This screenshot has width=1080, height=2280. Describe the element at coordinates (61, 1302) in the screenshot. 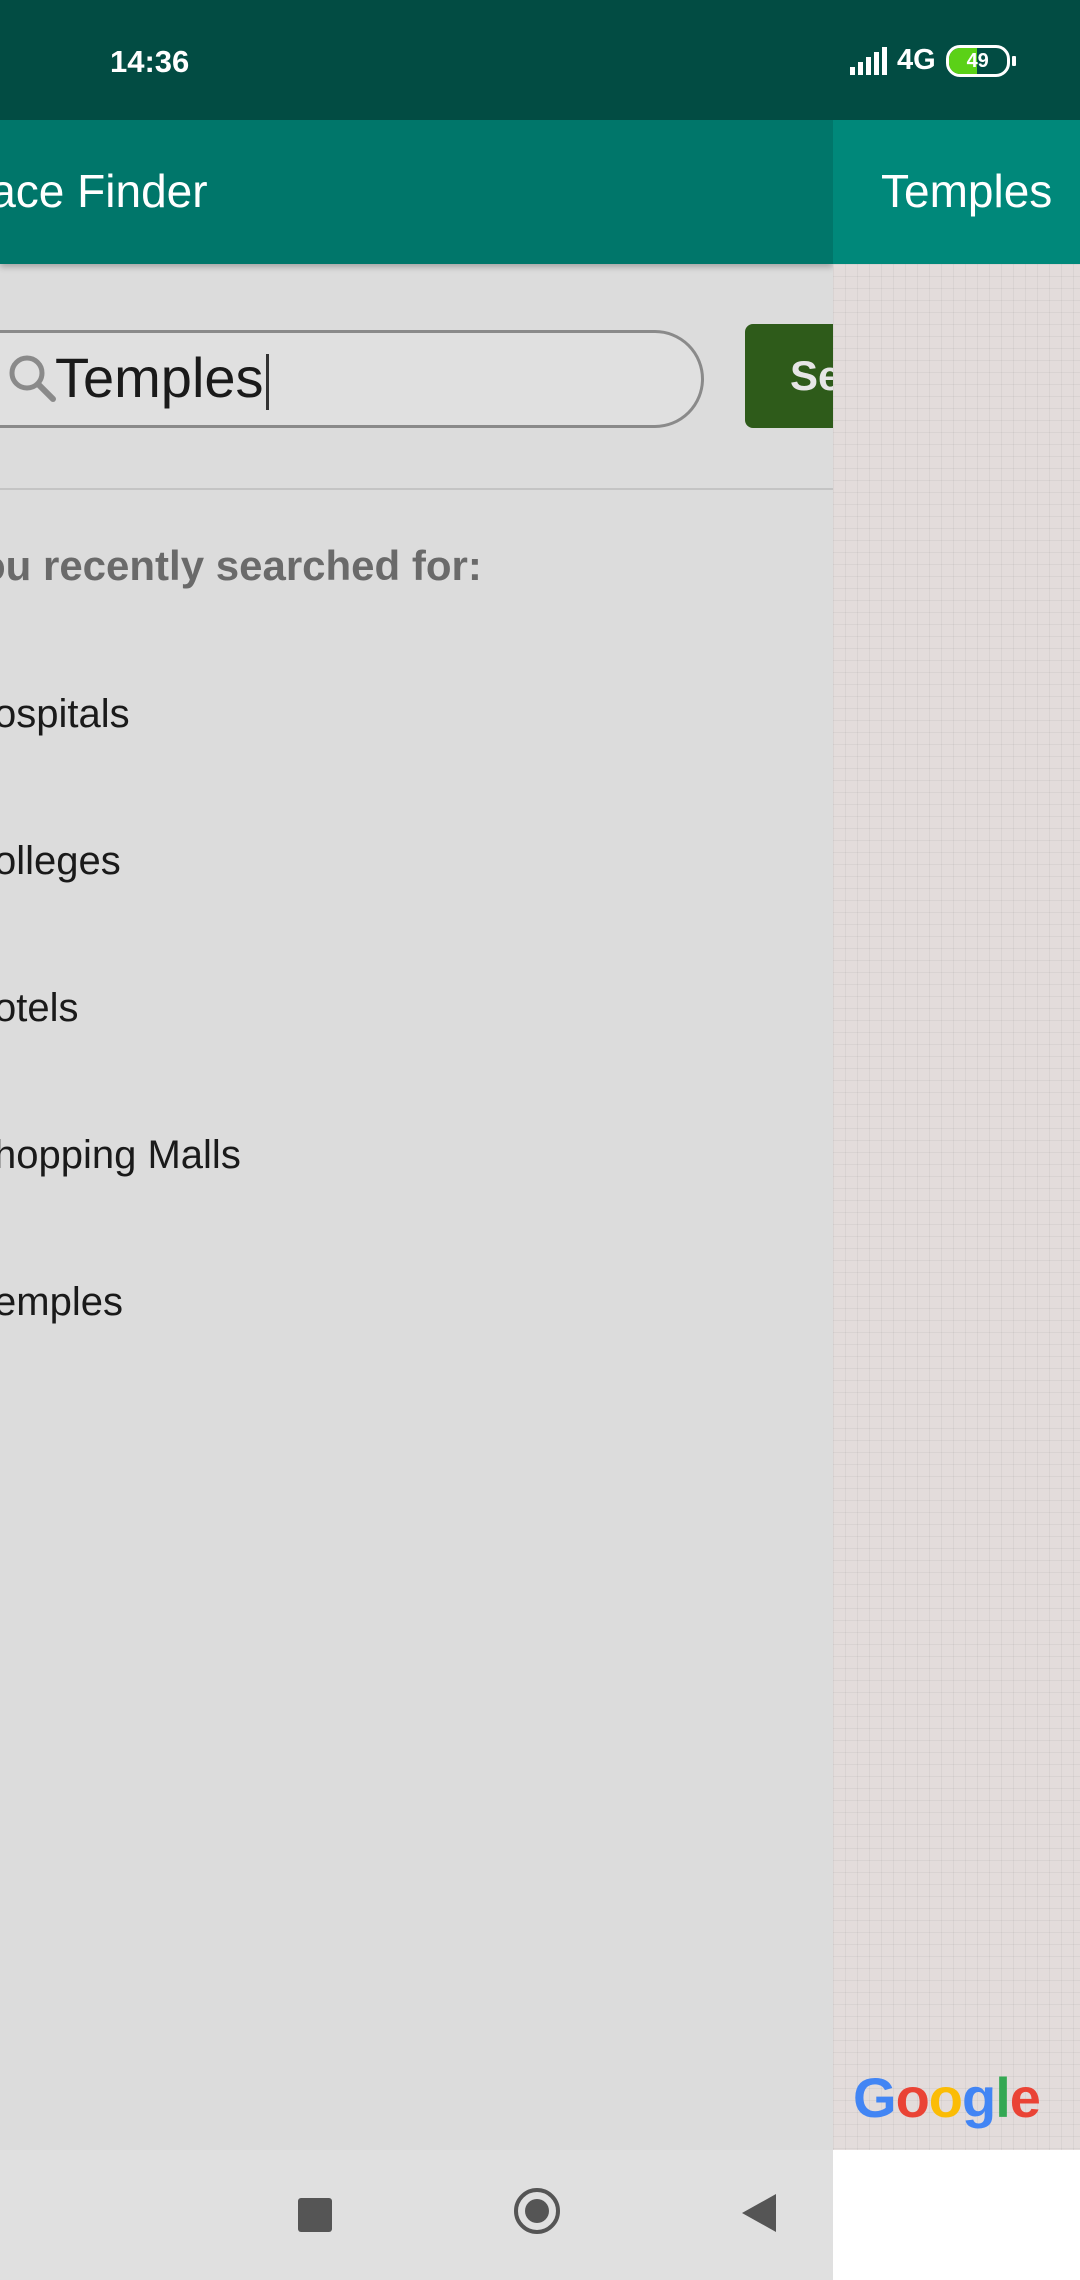

I see `recent-search-item: emples` at that location.